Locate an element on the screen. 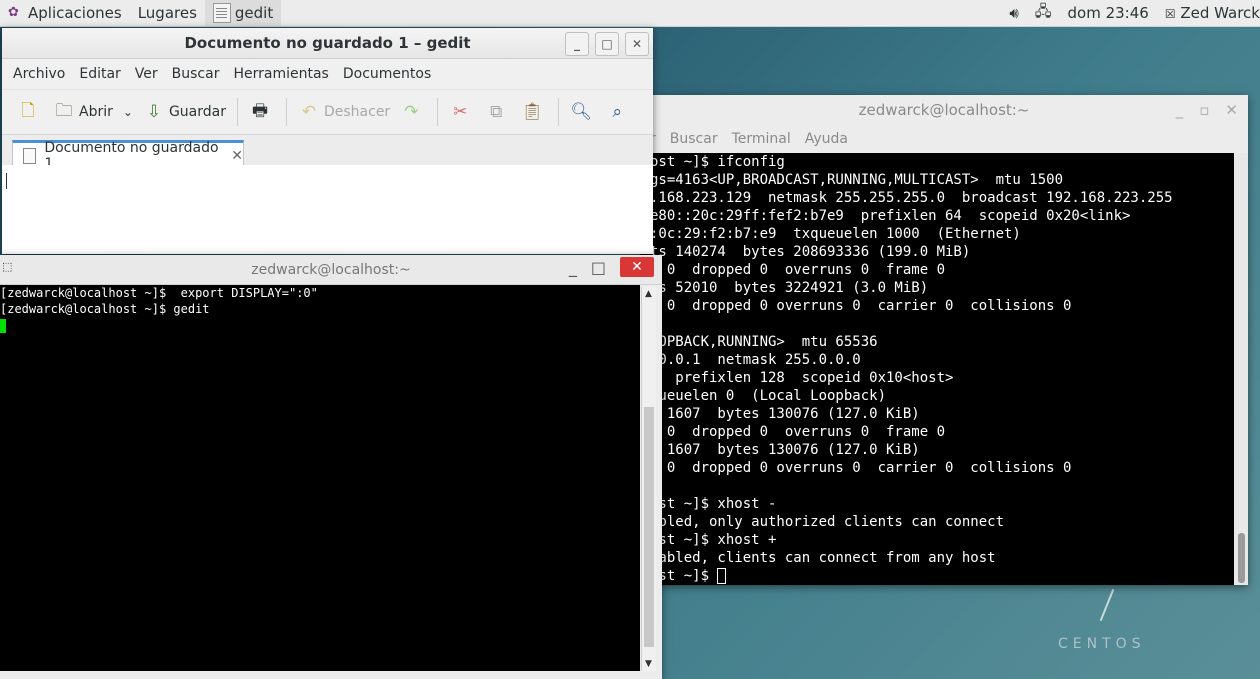 The height and width of the screenshot is (679, 1260). terminal-scrollbar: ▲ ▼ is located at coordinates (648, 479).